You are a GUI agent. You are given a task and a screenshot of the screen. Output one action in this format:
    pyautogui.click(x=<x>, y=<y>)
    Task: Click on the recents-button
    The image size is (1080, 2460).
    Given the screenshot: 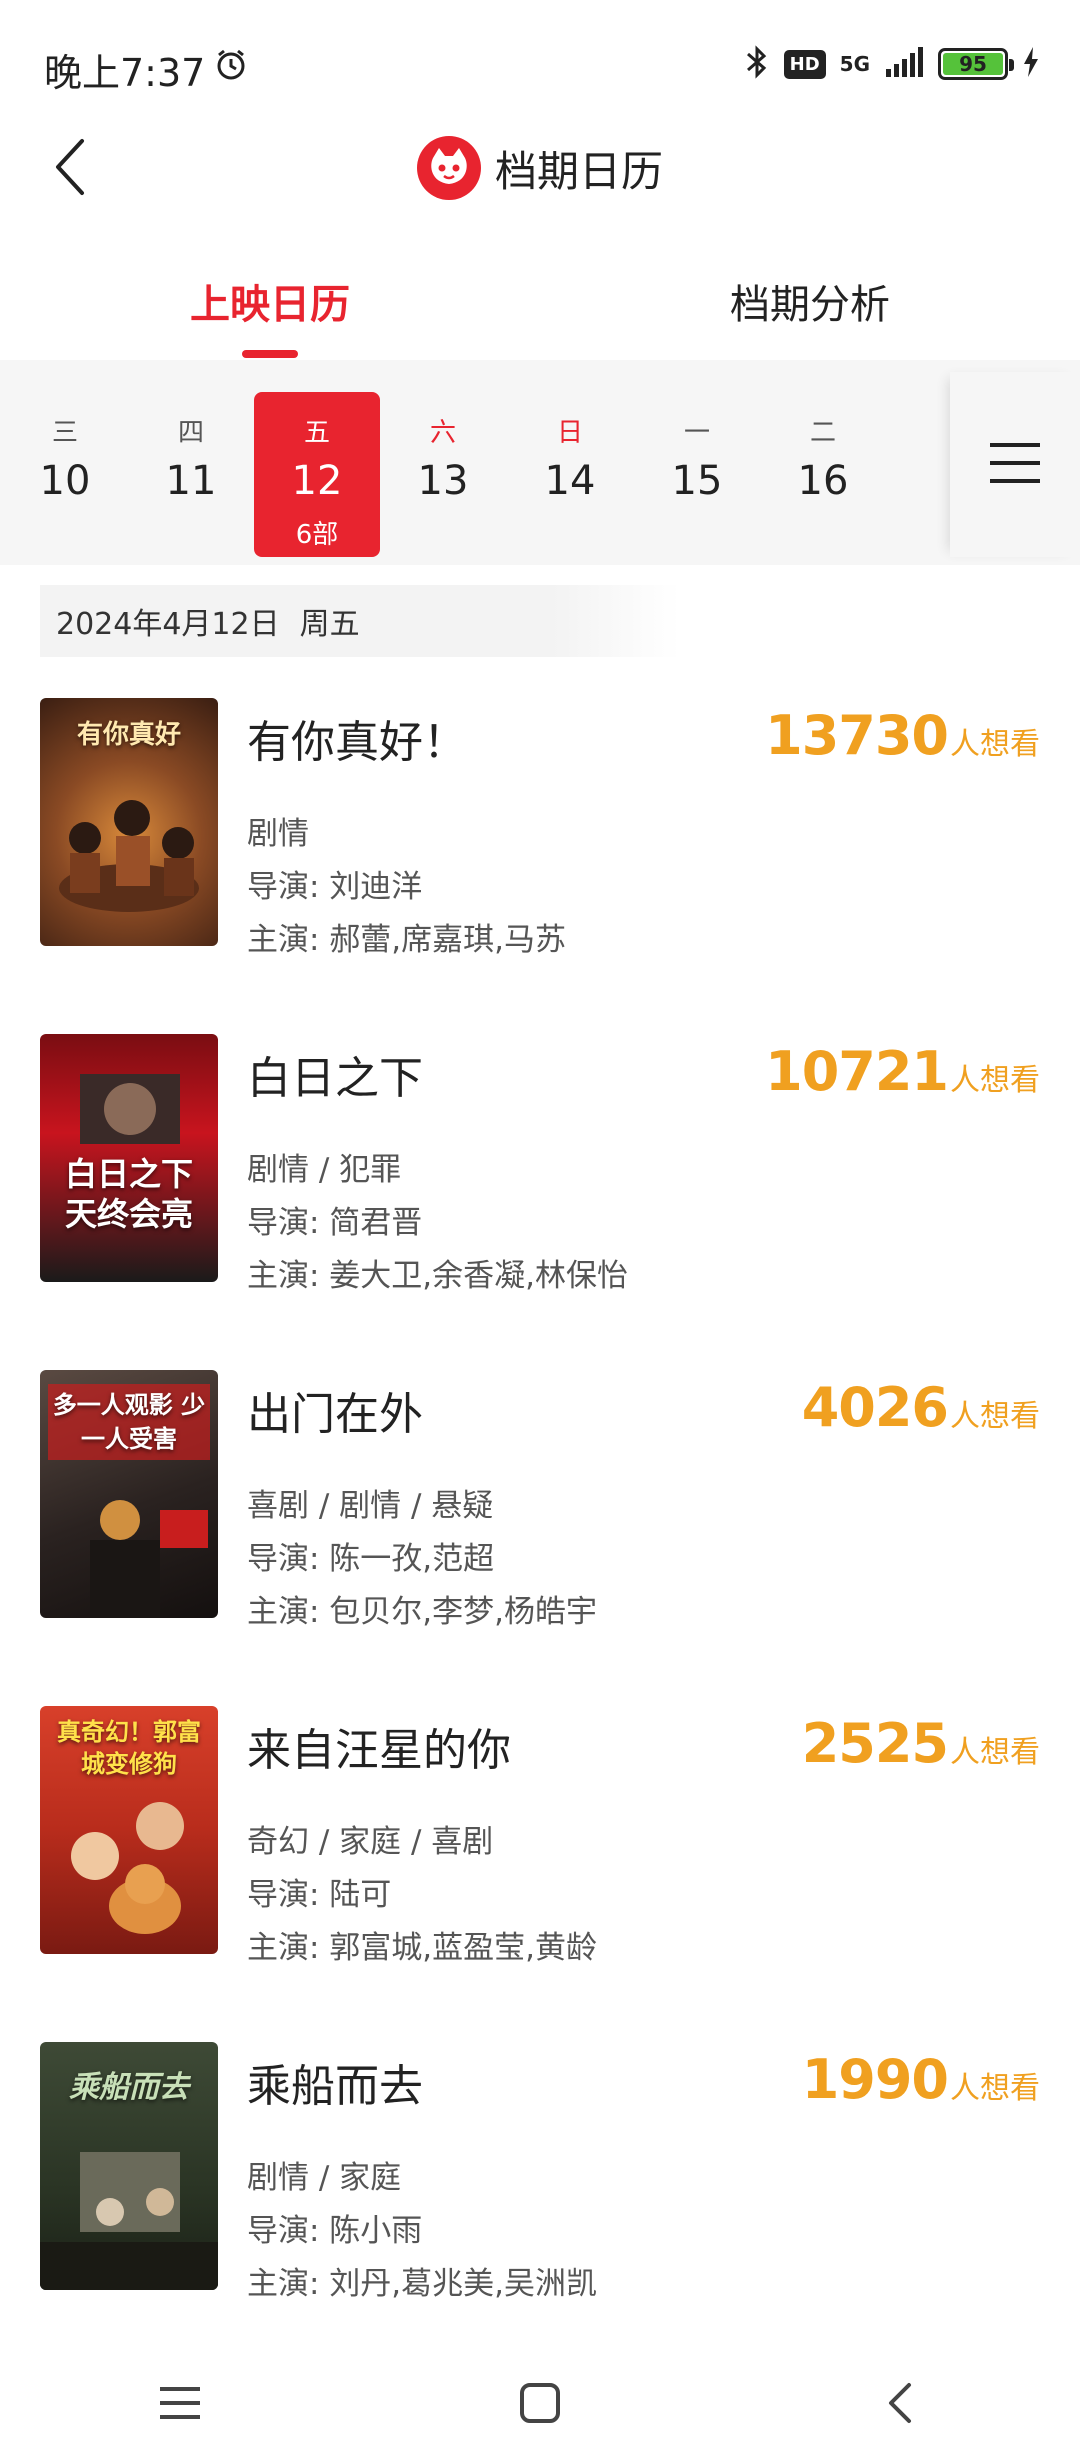 What is the action you would take?
    pyautogui.click(x=180, y=2405)
    